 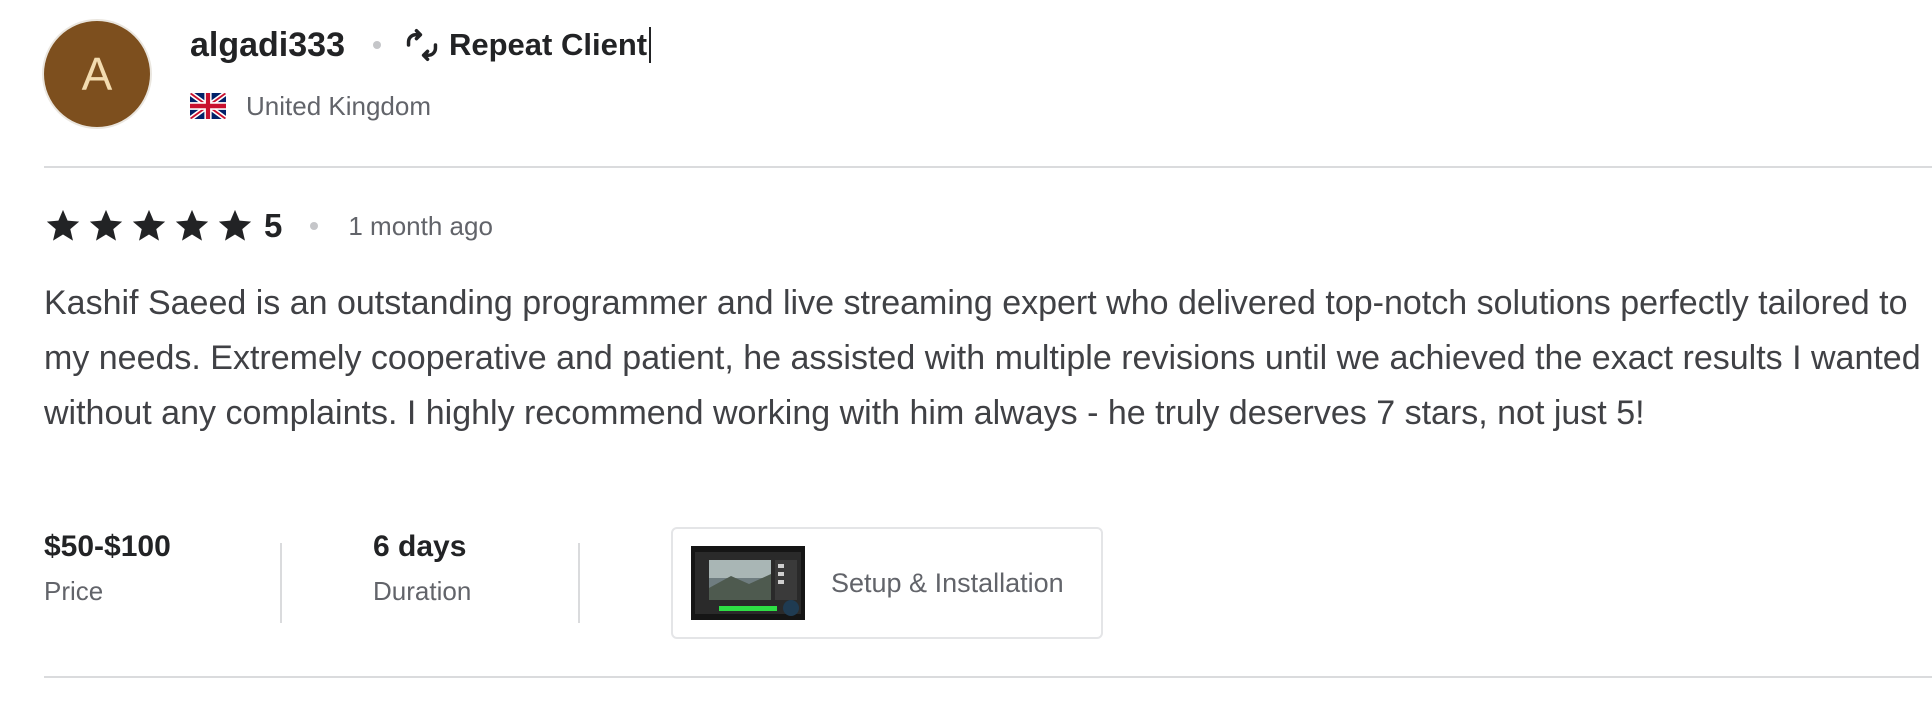 I want to click on review-time-ago: 1 month ago, so click(x=420, y=225).